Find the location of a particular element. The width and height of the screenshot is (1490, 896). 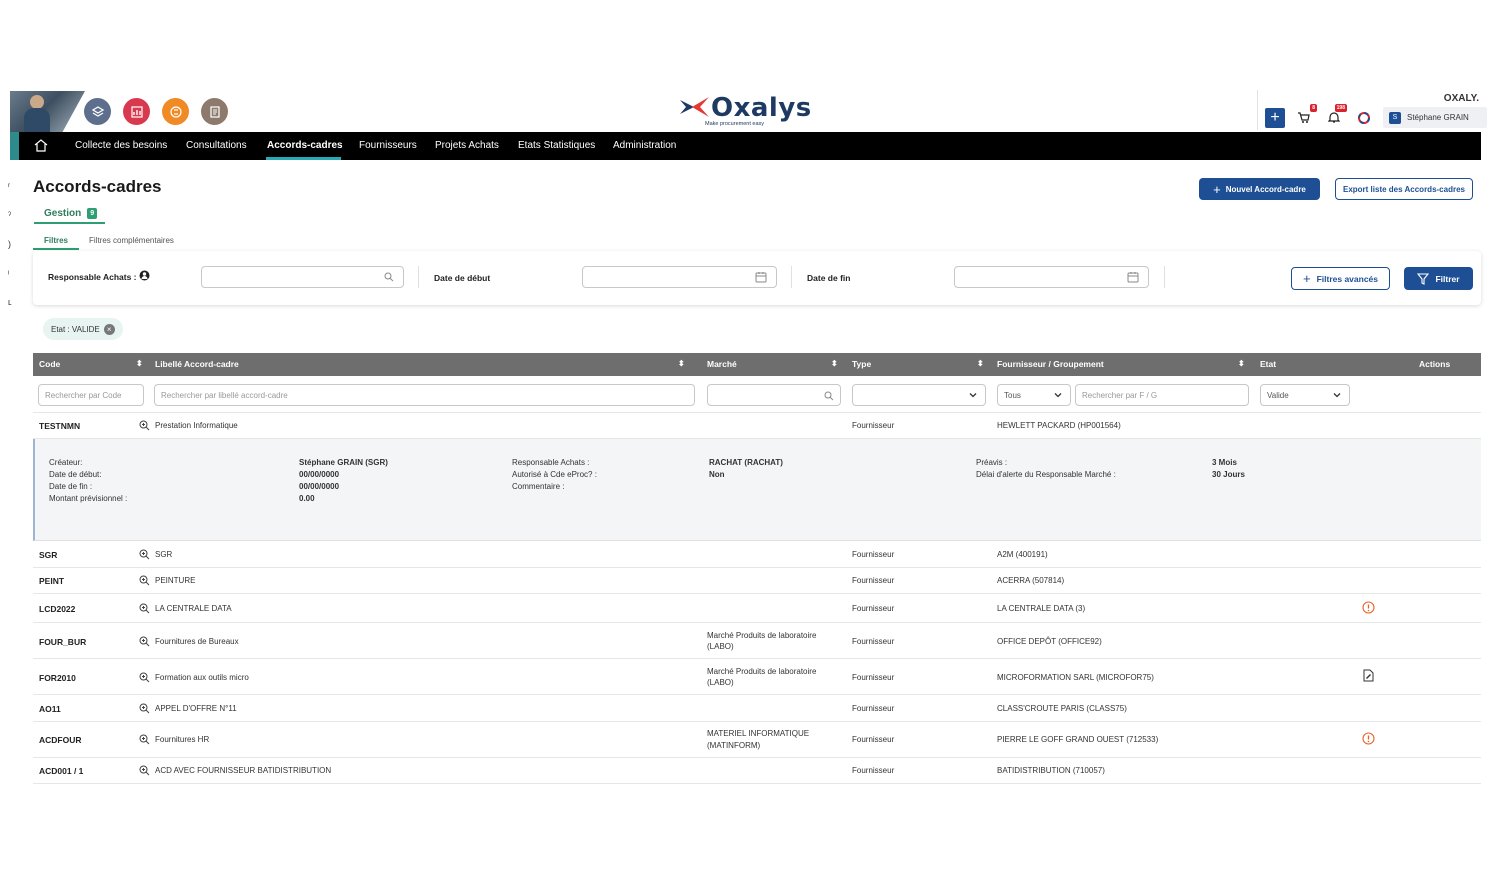

nav-accent is located at coordinates (14, 146).